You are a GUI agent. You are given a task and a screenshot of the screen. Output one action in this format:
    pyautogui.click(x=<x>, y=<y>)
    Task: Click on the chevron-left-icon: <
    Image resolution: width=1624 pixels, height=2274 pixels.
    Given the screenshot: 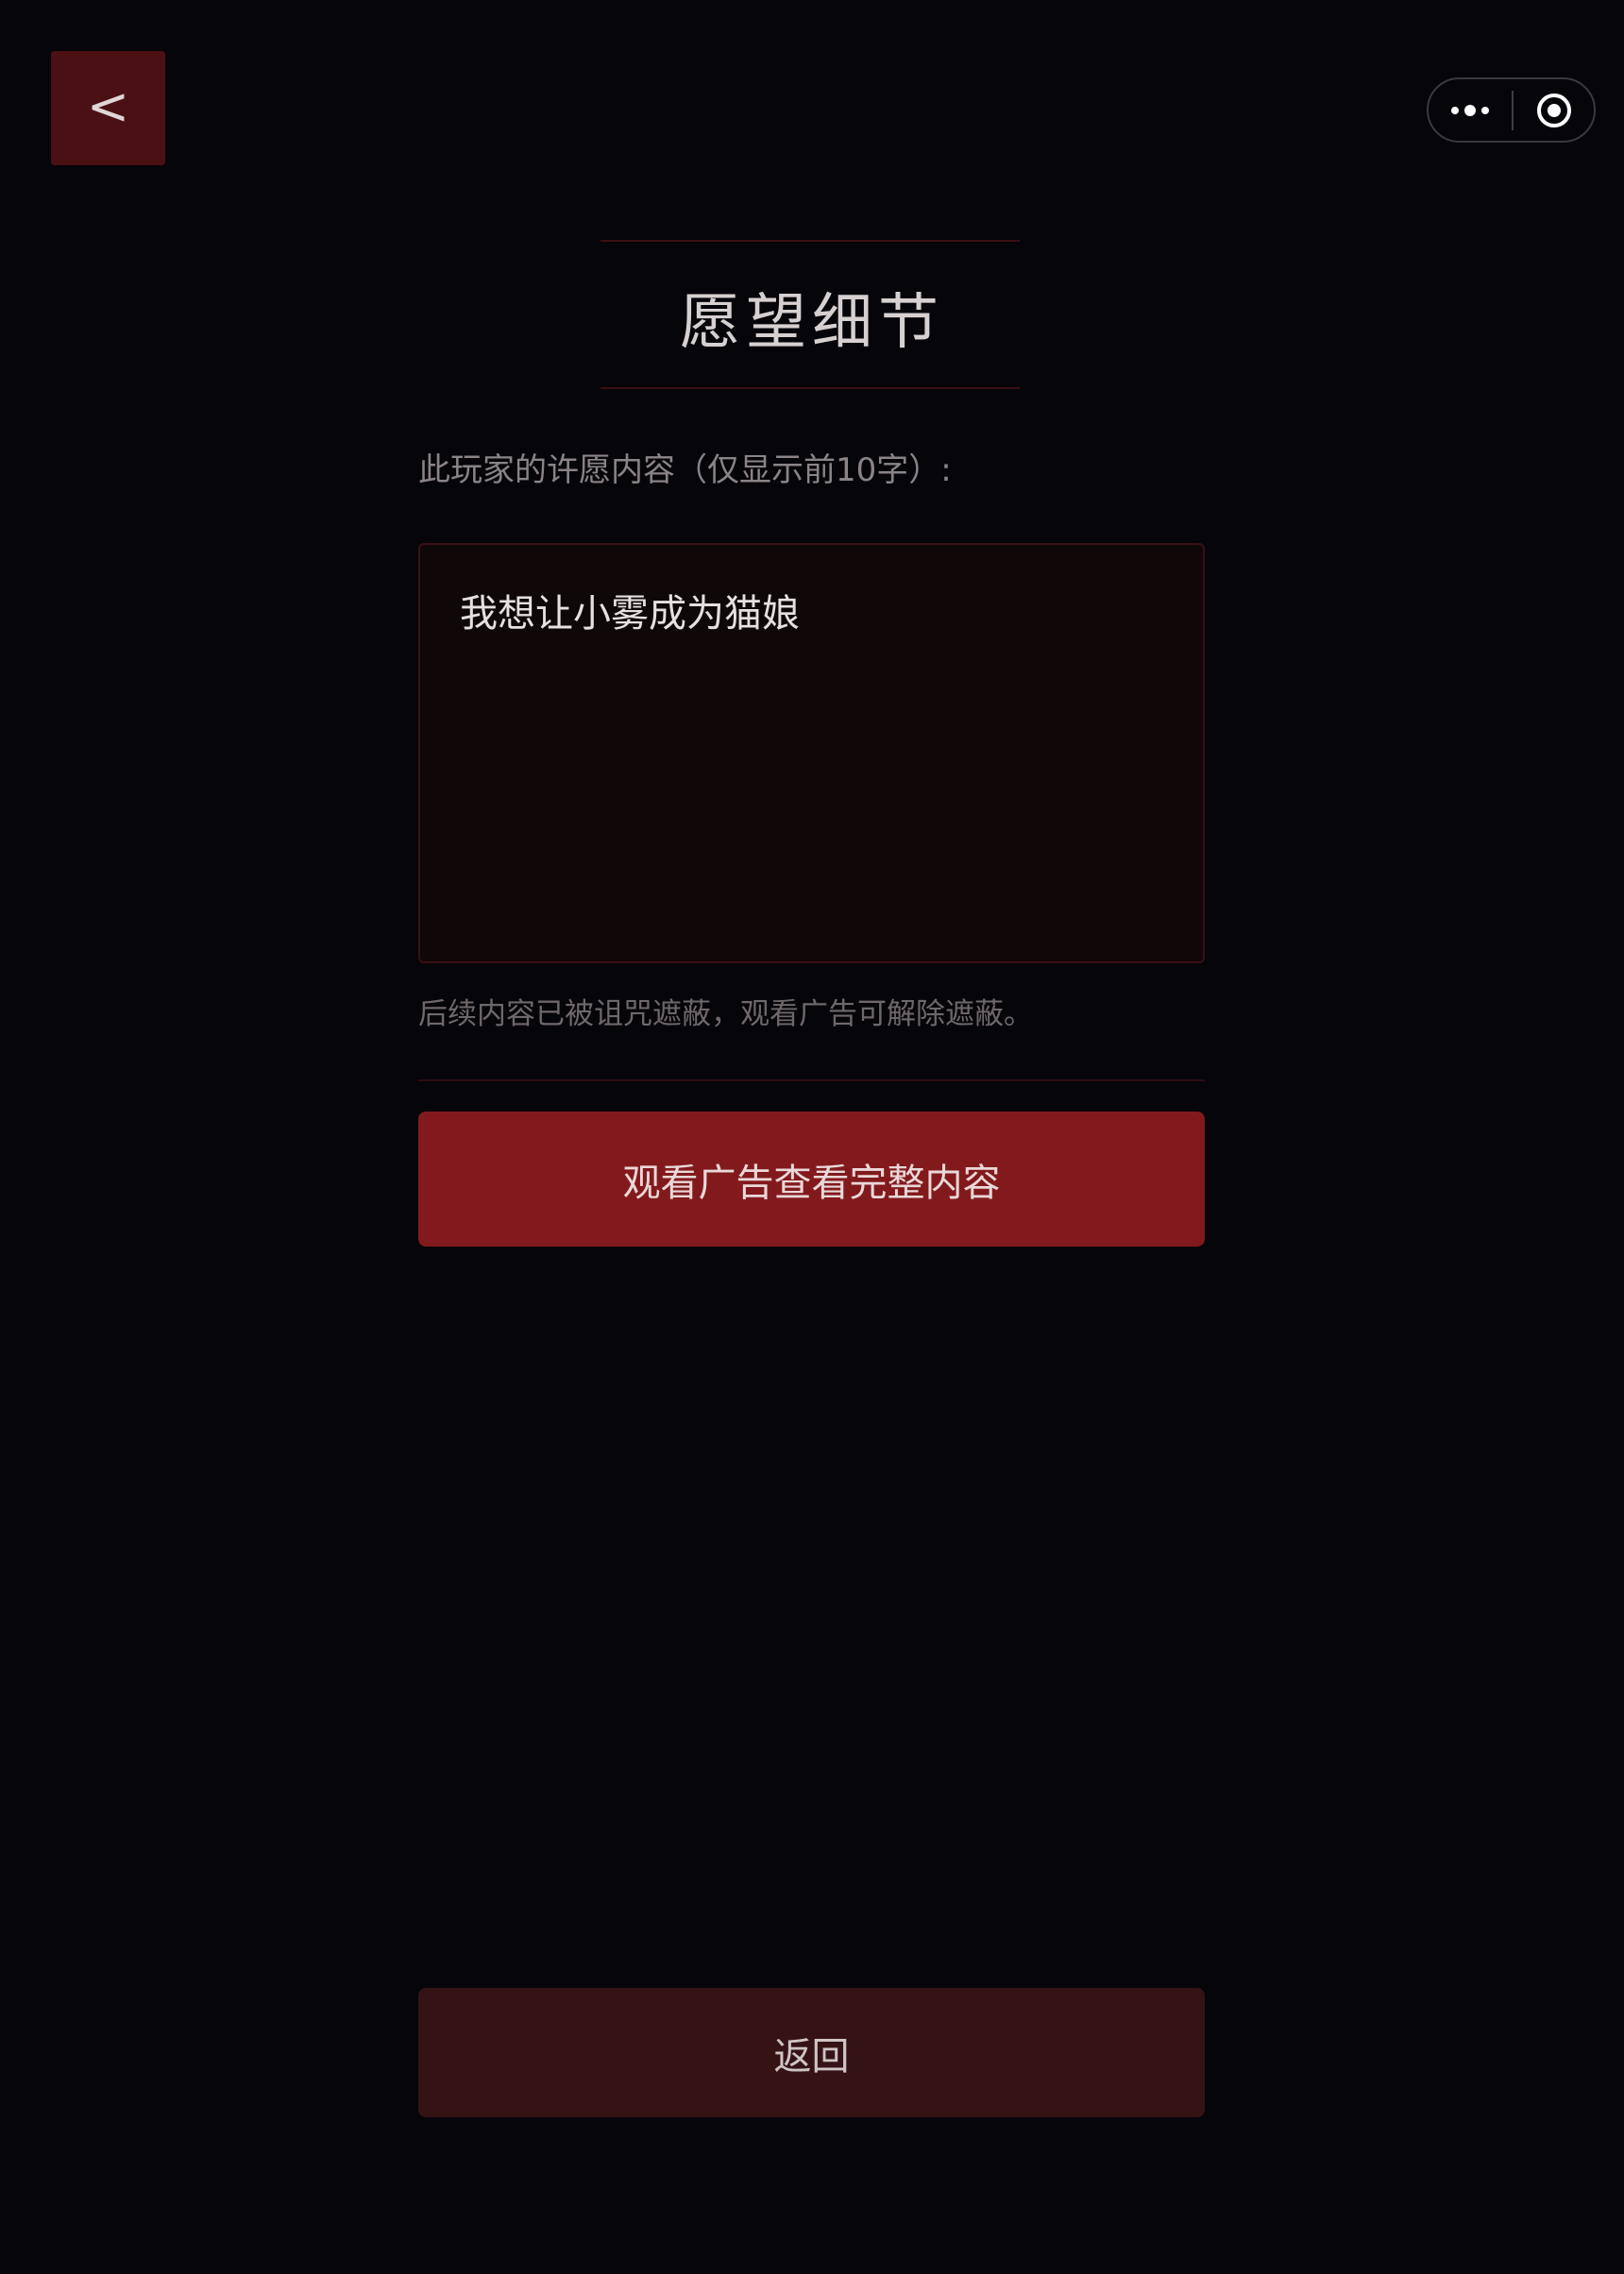 What is the action you would take?
    pyautogui.click(x=108, y=106)
    